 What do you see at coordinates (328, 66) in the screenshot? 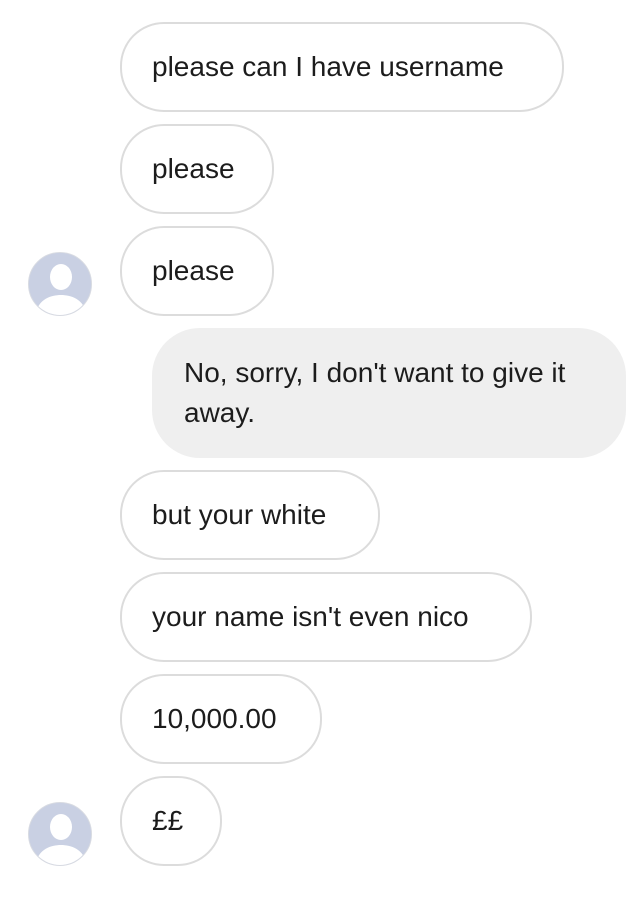
I see `message-text: please can I have username` at bounding box center [328, 66].